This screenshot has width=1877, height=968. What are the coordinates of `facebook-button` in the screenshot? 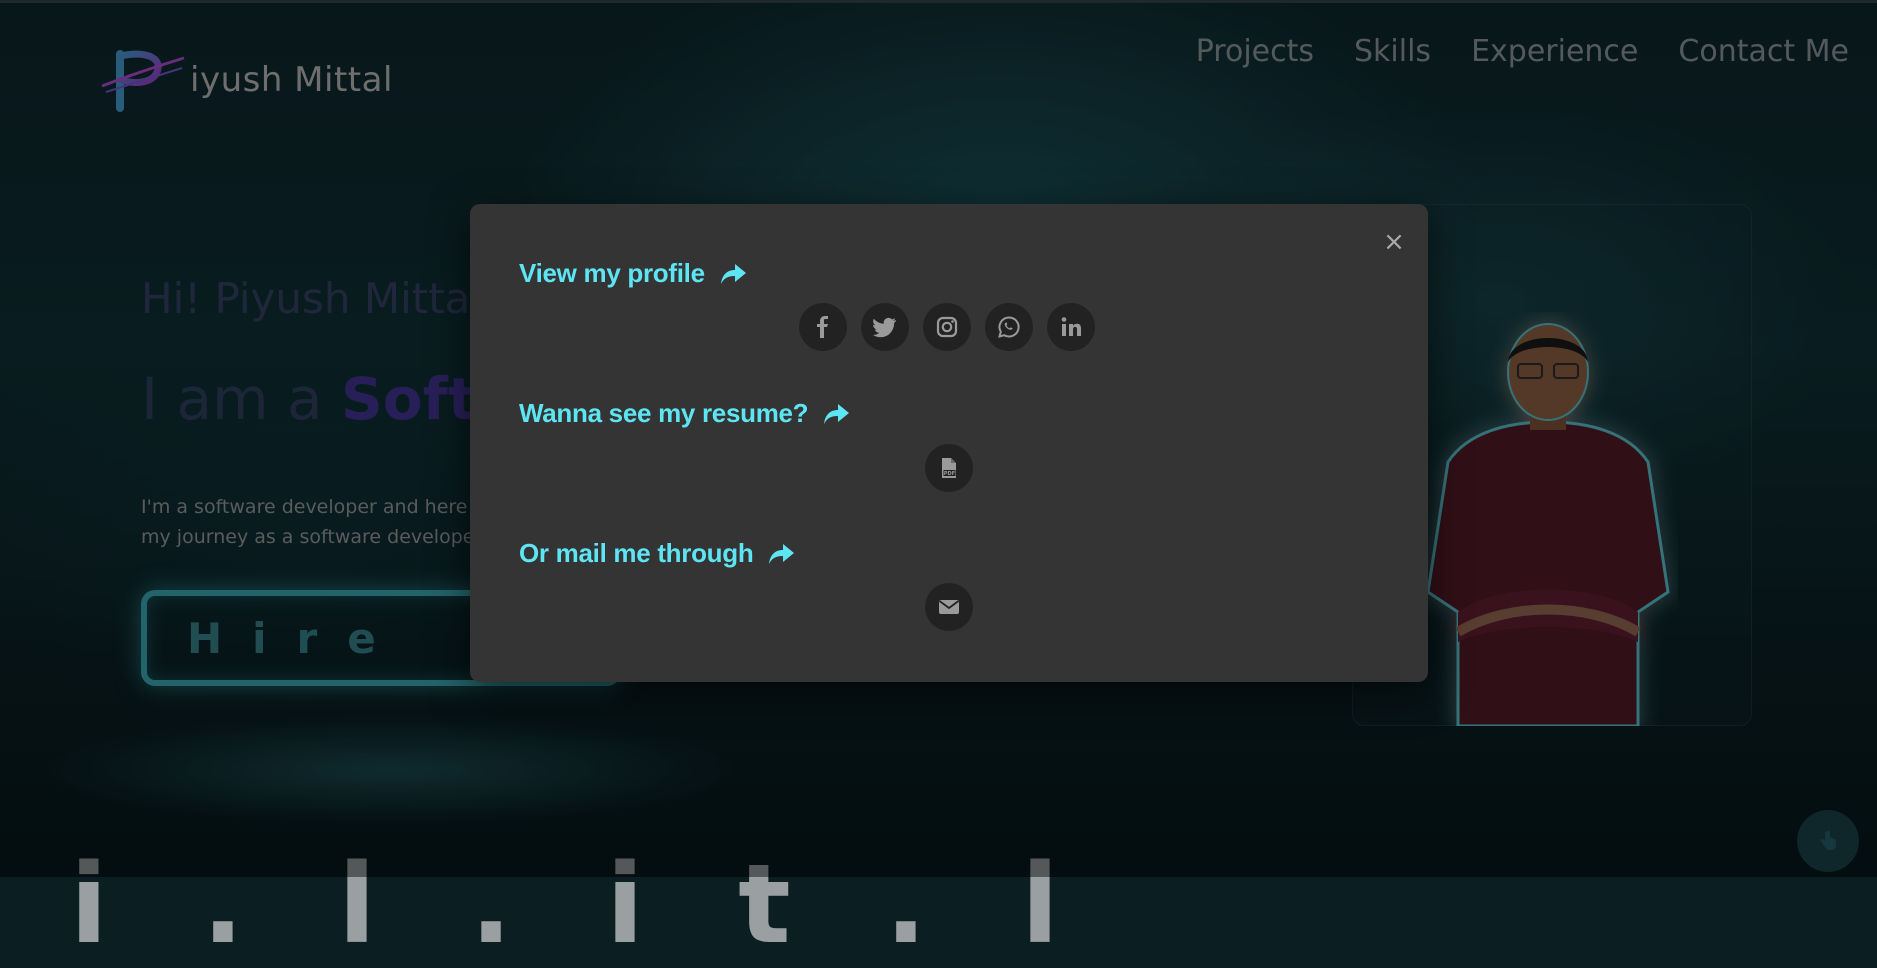 It's located at (823, 327).